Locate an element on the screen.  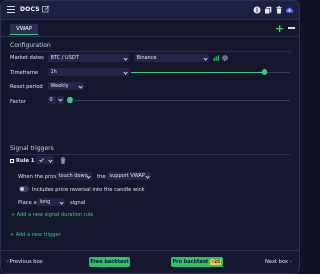
factor-input: 0 is located at coordinates (52, 100).